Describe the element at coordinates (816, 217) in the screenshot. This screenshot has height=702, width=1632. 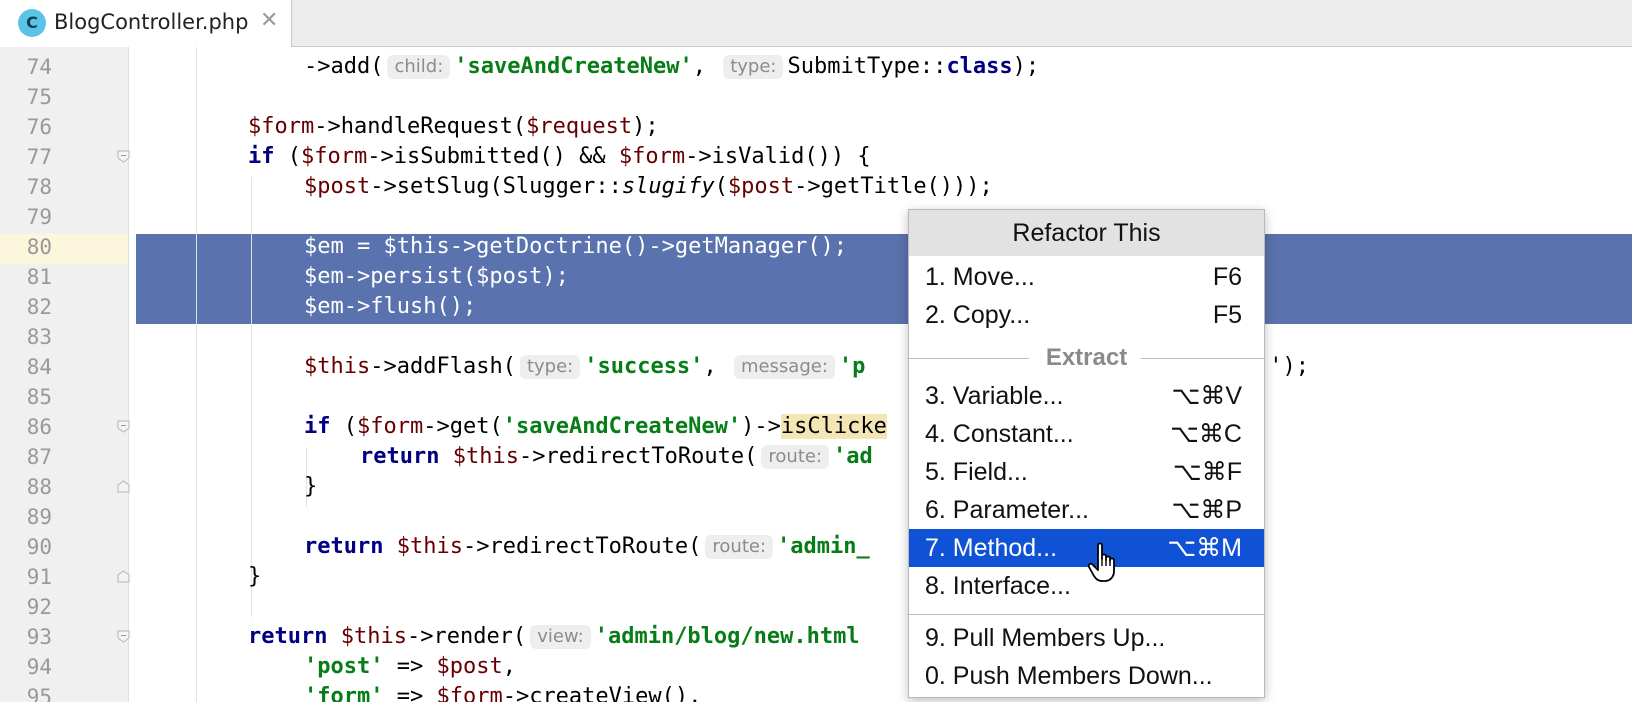
I see `code-line: 79` at that location.